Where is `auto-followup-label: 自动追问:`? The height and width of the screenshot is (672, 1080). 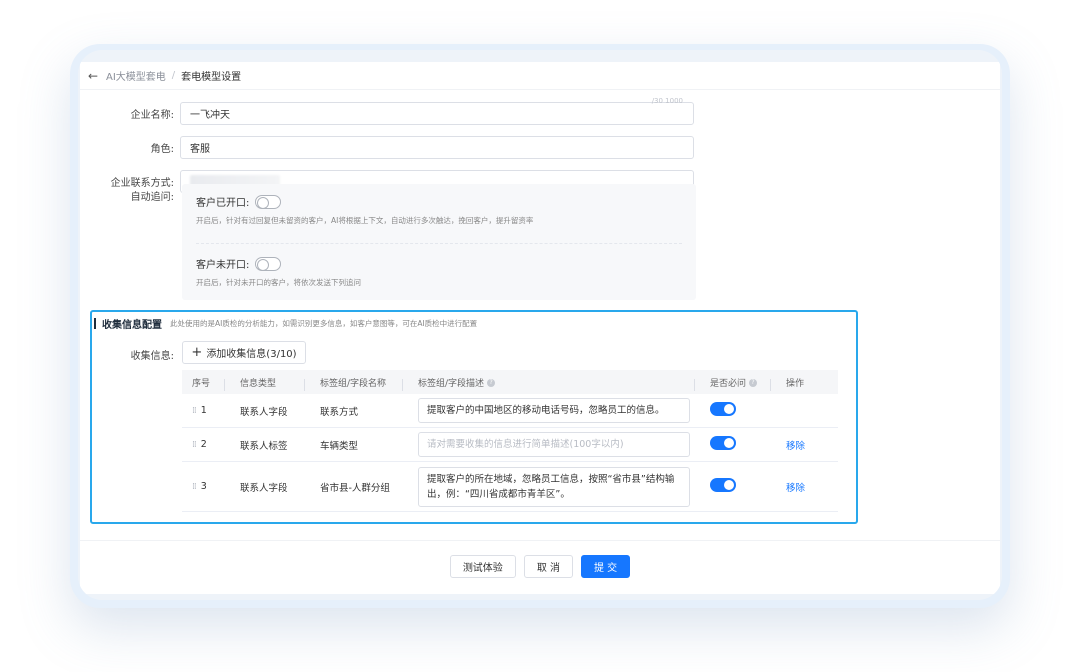 auto-followup-label: 自动追问: is located at coordinates (152, 197).